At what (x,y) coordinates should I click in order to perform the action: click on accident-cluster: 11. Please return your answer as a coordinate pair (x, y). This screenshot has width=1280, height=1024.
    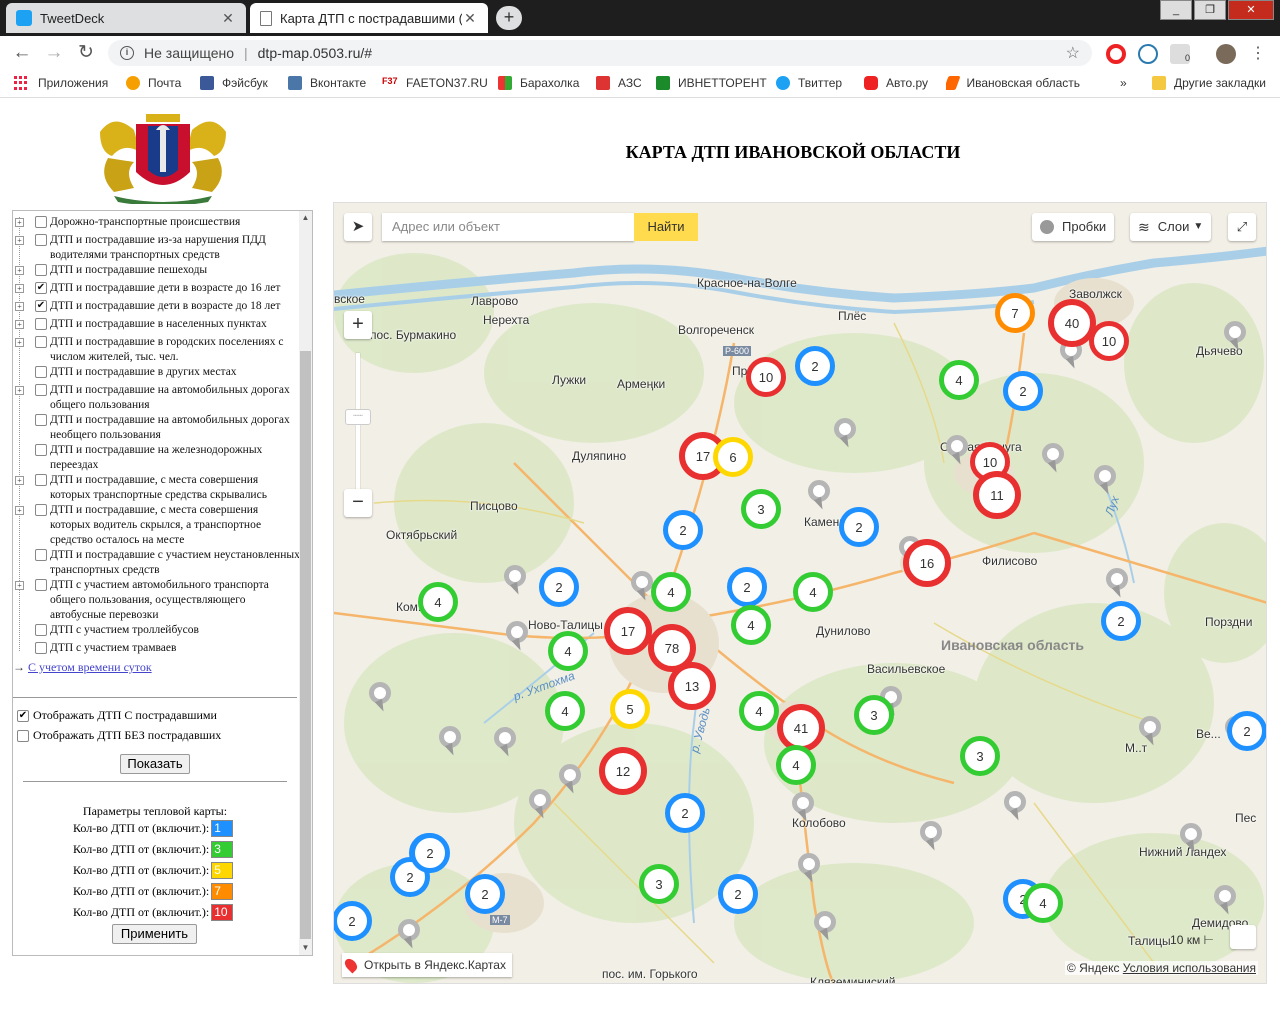
    Looking at the image, I should click on (997, 495).